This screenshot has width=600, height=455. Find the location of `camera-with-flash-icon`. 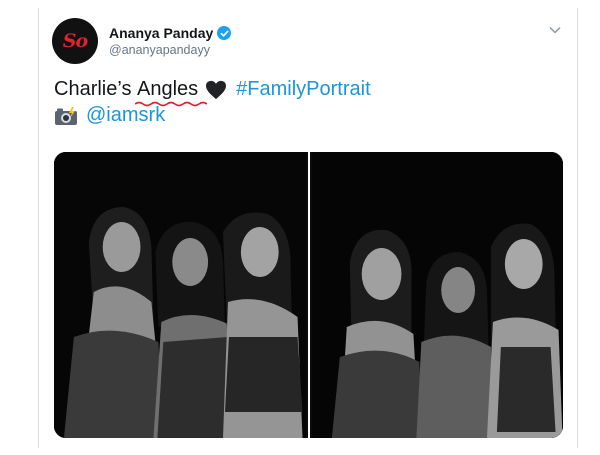

camera-with-flash-icon is located at coordinates (66, 115).